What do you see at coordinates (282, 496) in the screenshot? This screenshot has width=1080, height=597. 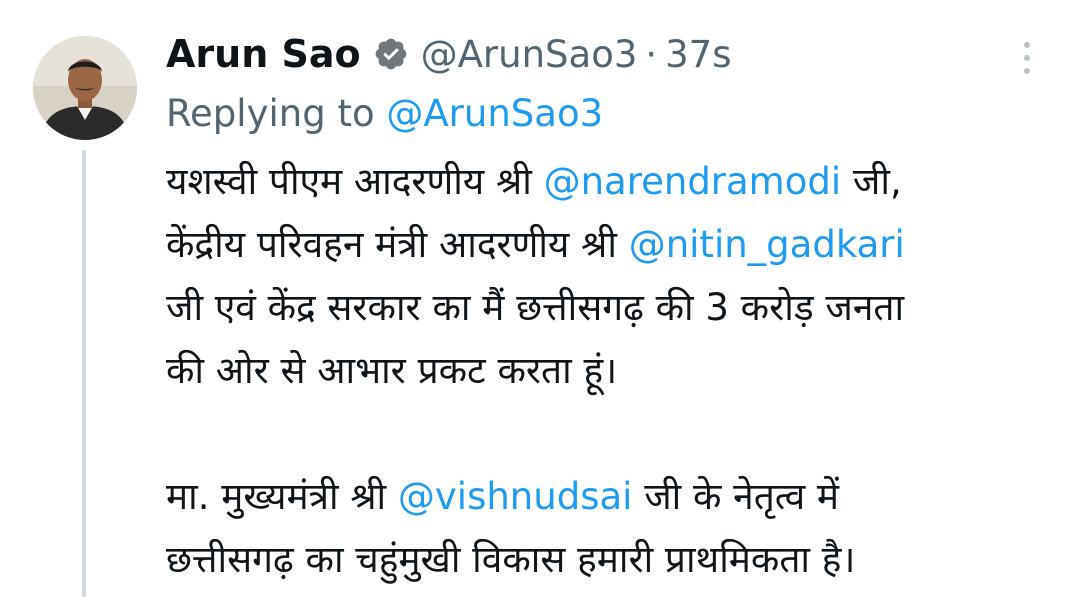 I see `text-segment: मा. मुख्यमंत्री श्री` at bounding box center [282, 496].